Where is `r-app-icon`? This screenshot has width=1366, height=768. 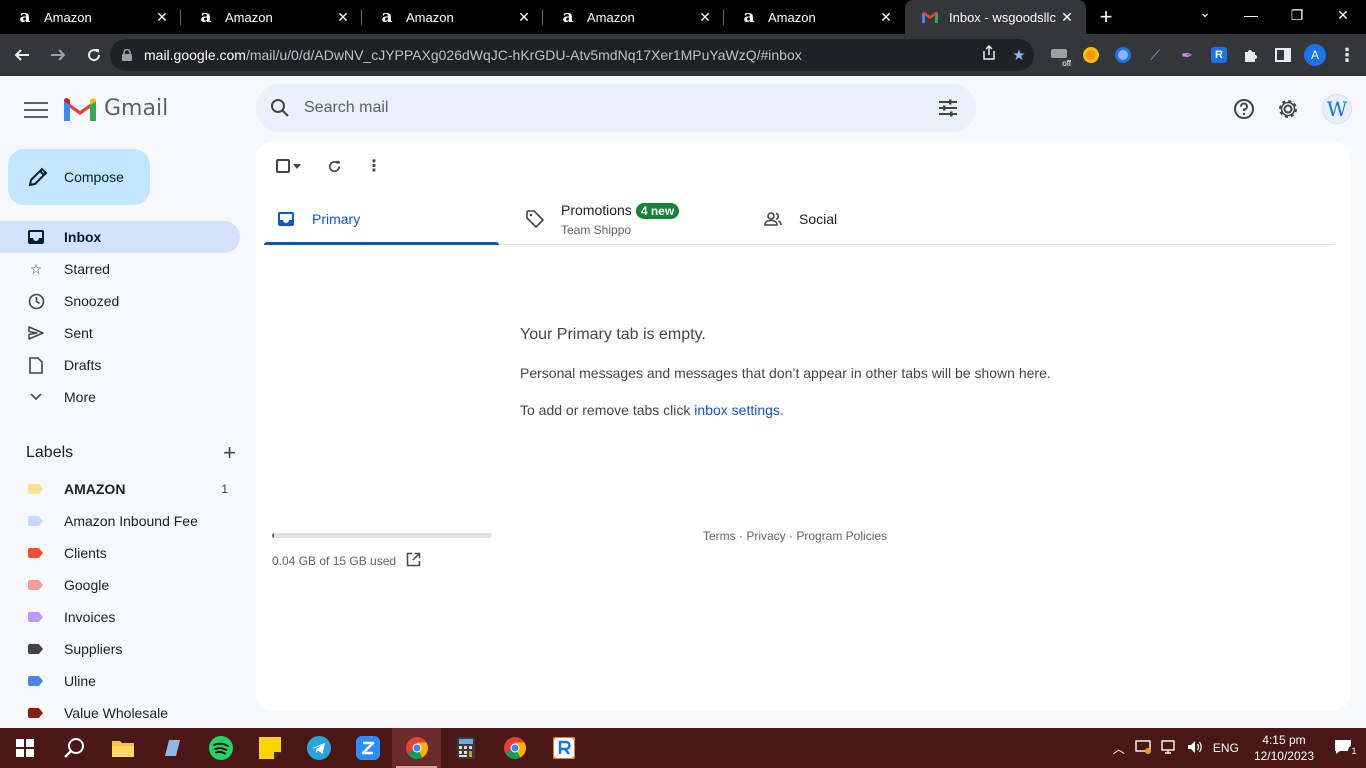 r-app-icon is located at coordinates (563, 748).